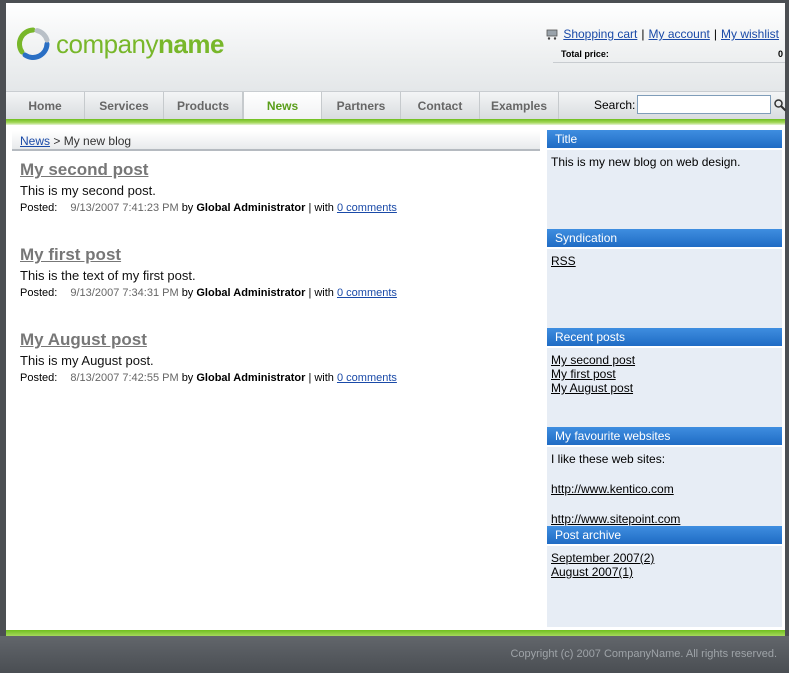 This screenshot has width=789, height=673. I want to click on logo-text: companyname, so click(140, 44).